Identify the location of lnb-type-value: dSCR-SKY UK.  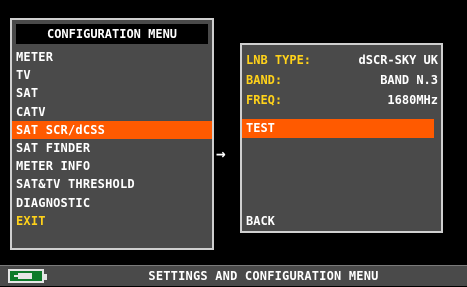
(398, 60).